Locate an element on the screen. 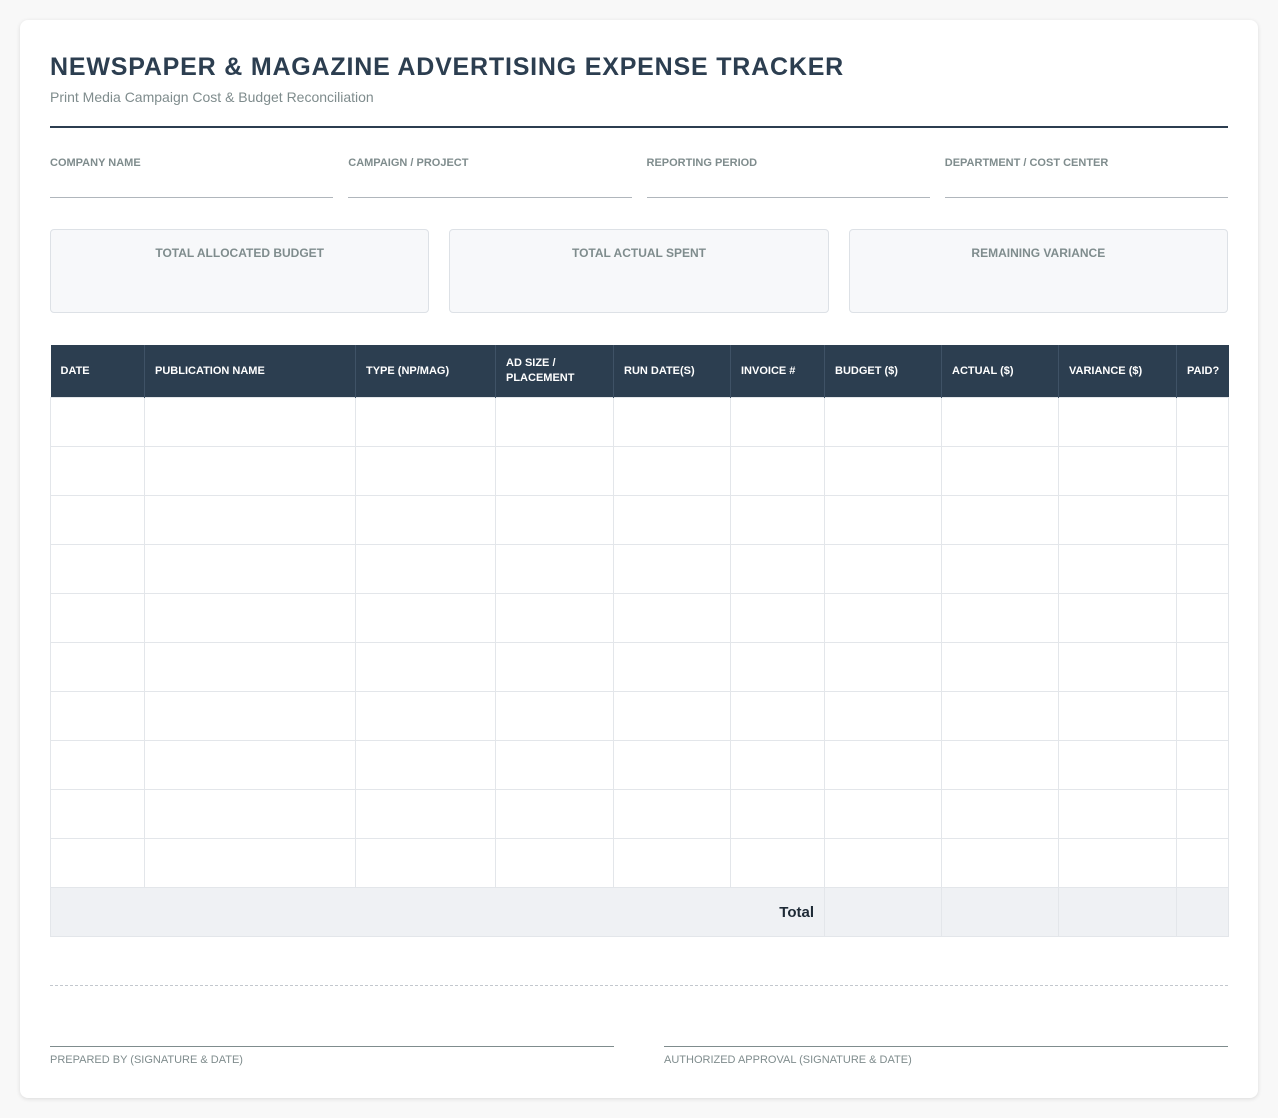 This screenshot has width=1278, height=1118. total-allocated-budget-box: TOTAL ALLOCATED BUDGET is located at coordinates (240, 271).